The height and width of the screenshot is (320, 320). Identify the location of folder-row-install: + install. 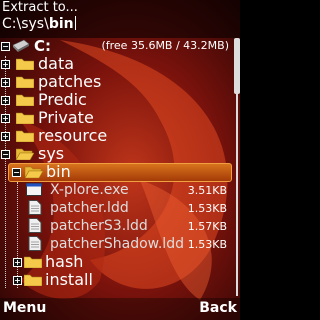
(116, 280).